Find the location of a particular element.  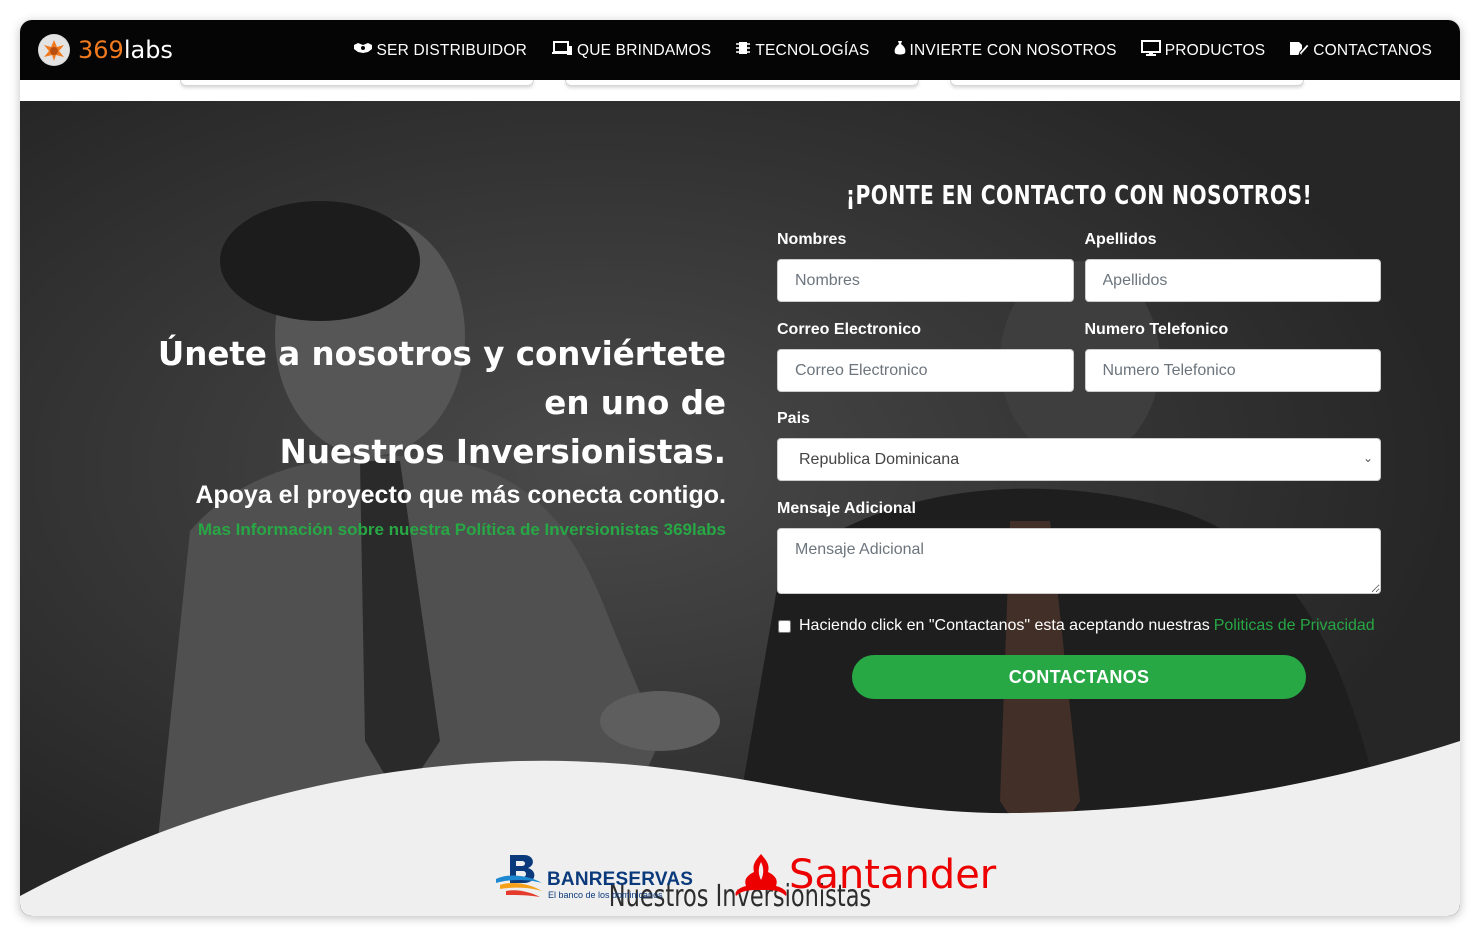

logo-mark-icon is located at coordinates (54, 50).